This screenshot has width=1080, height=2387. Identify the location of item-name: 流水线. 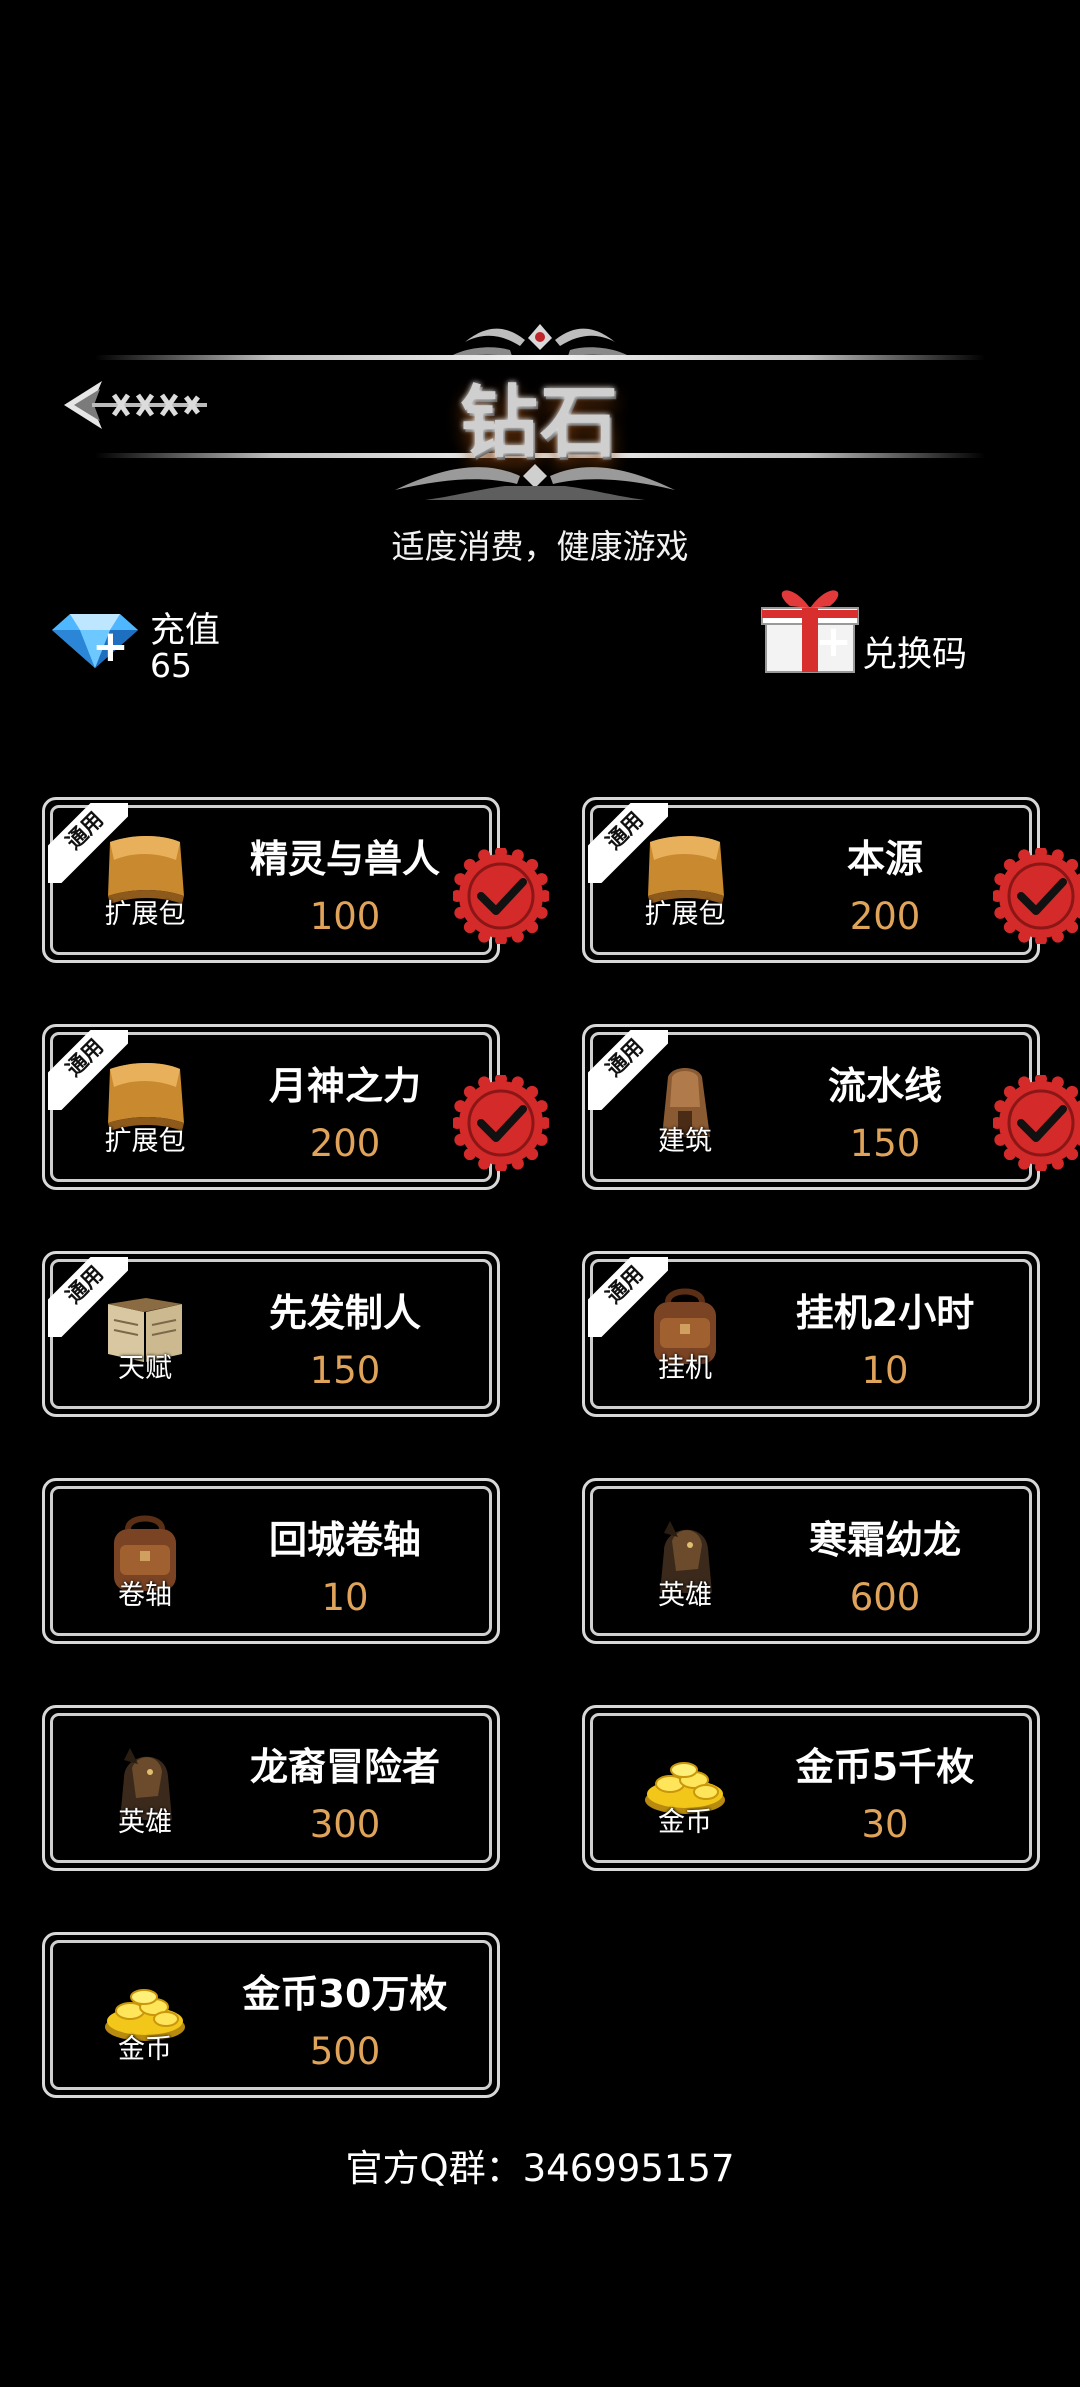
(884, 1086).